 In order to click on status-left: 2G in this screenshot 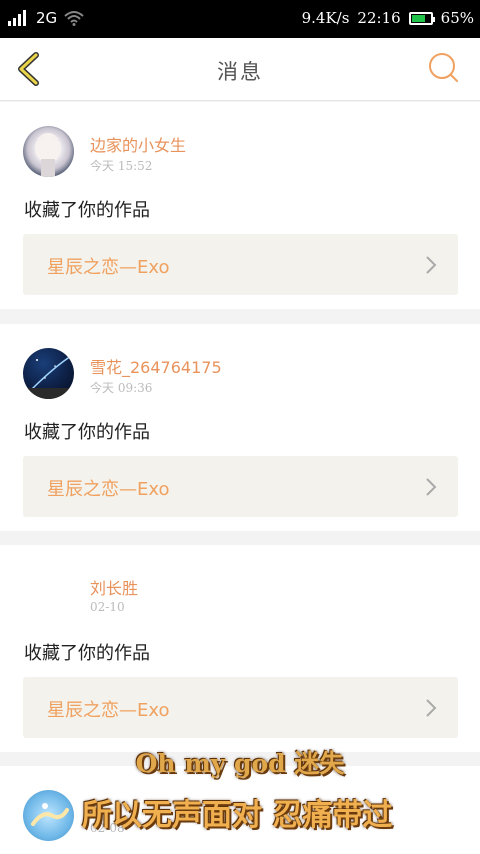, I will do `click(46, 18)`.